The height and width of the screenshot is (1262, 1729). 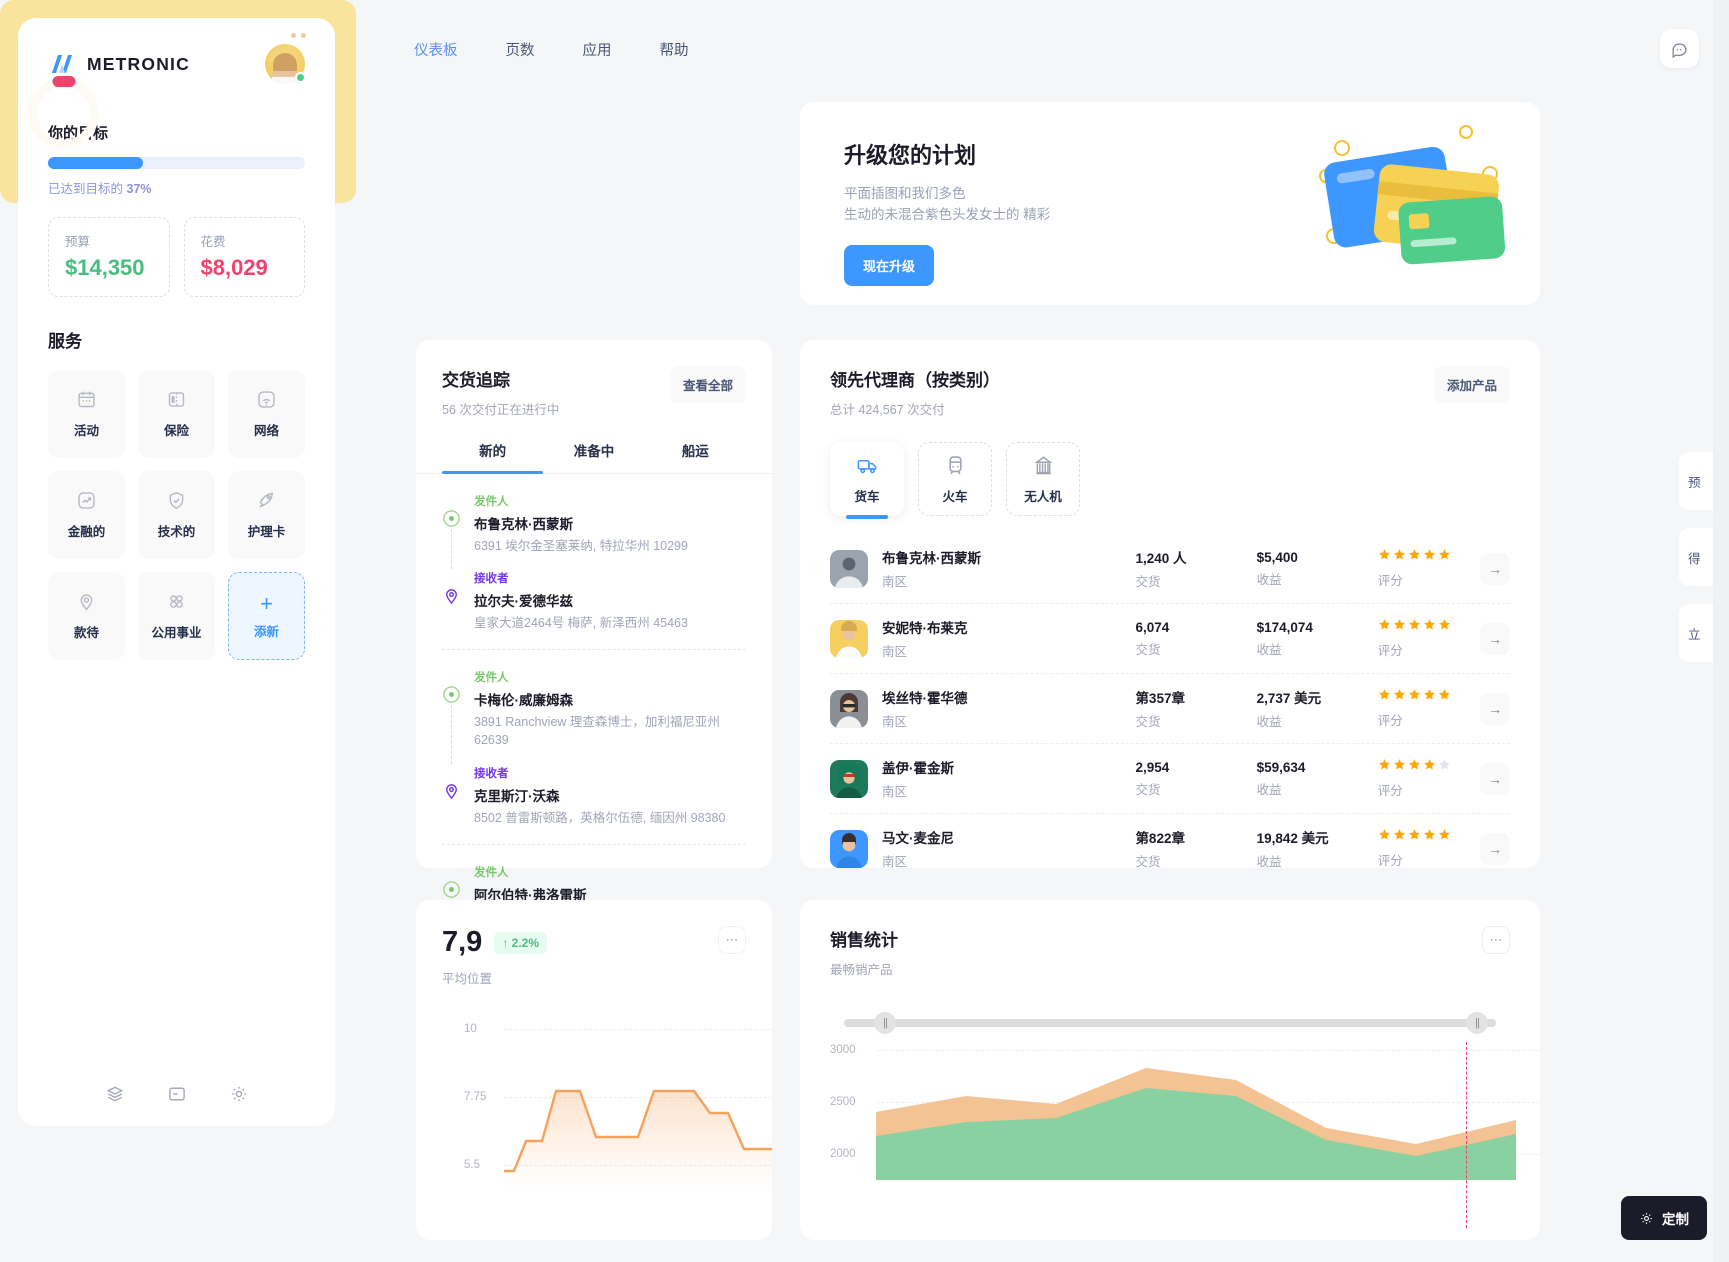 I want to click on upgrade-plan-card: 升级您的计划 平面插图和我们多色 生动的未混合紫色头发女士的 精彩 现在升级, so click(x=1170, y=203).